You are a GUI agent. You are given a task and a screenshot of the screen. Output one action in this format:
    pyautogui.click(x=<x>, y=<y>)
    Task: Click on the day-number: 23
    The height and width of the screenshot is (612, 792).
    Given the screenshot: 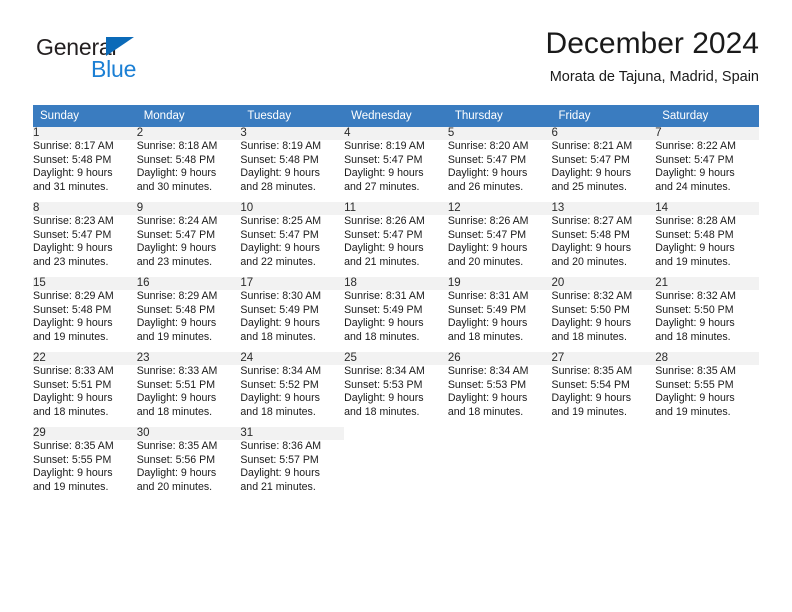 What is the action you would take?
    pyautogui.click(x=188, y=358)
    